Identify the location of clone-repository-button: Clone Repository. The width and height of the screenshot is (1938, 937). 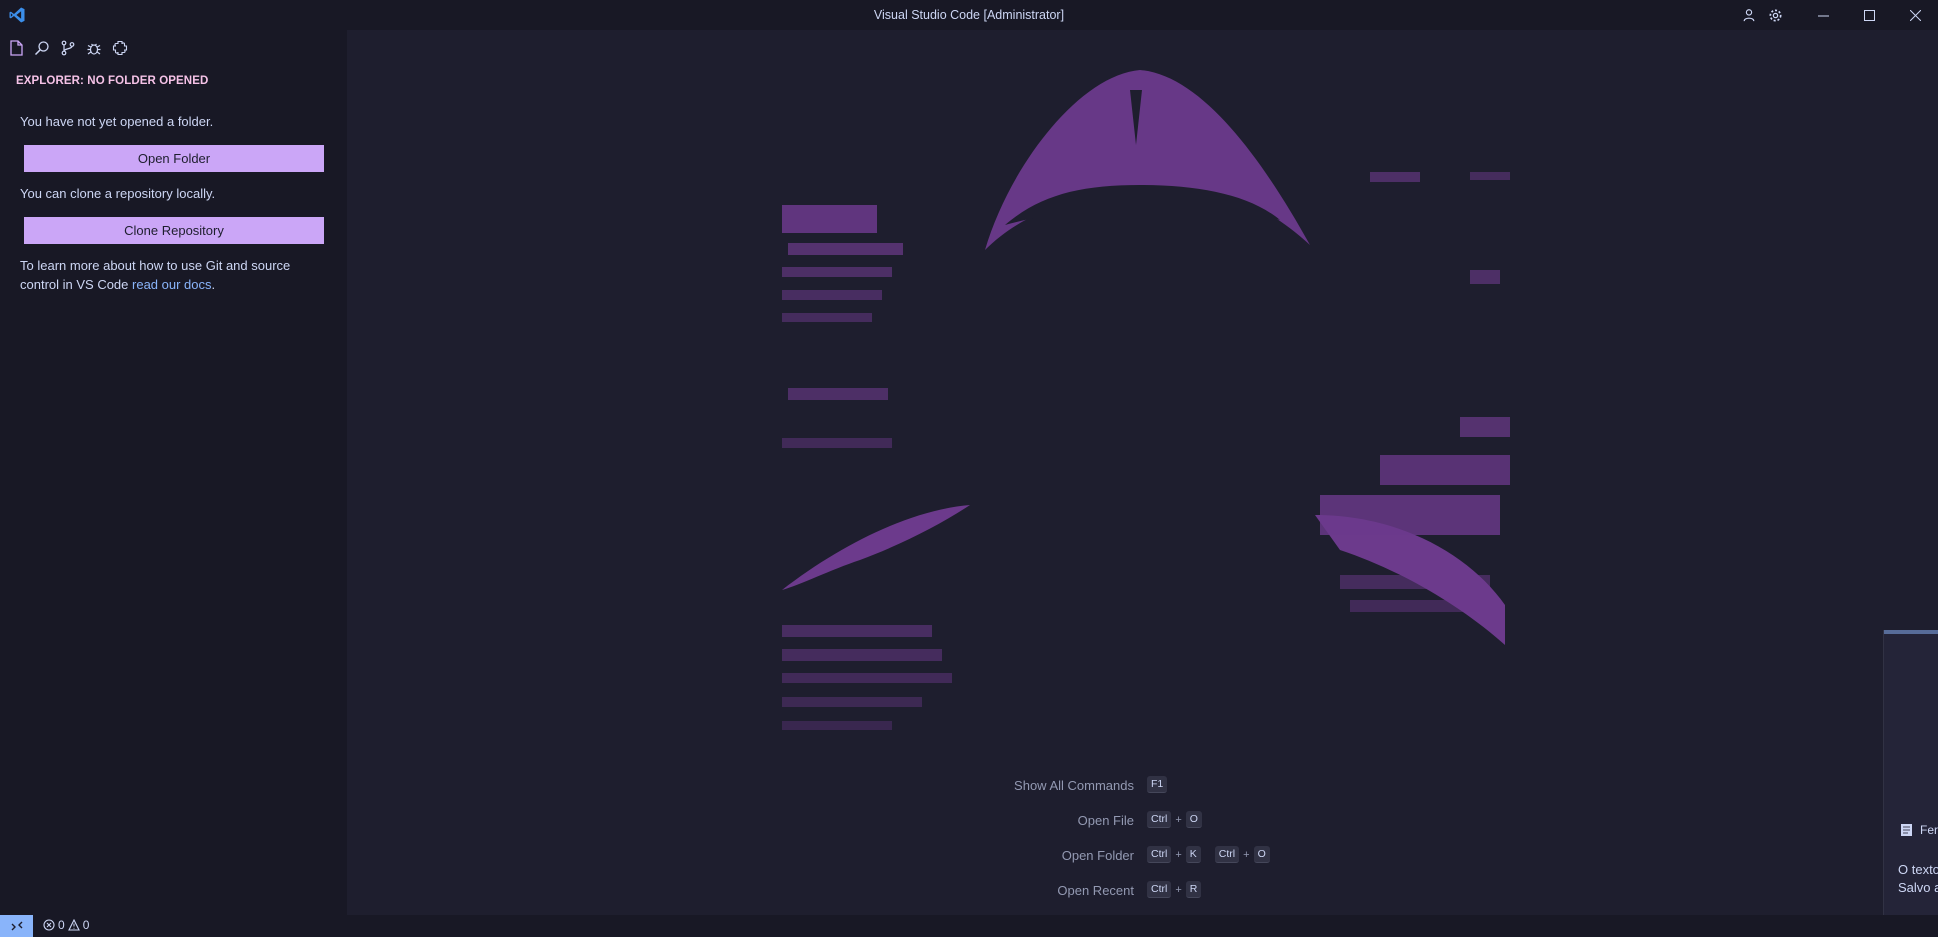
(174, 230).